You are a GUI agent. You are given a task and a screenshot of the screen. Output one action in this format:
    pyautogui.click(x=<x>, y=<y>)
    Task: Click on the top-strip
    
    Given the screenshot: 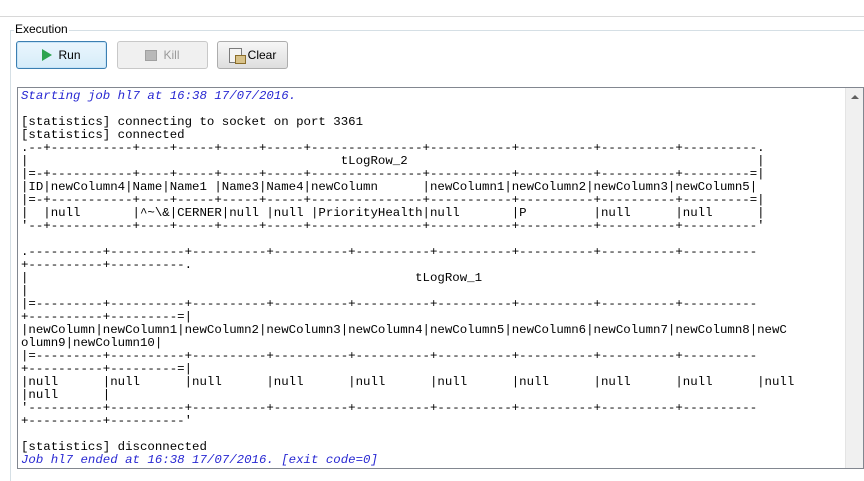 What is the action you would take?
    pyautogui.click(x=432, y=8)
    